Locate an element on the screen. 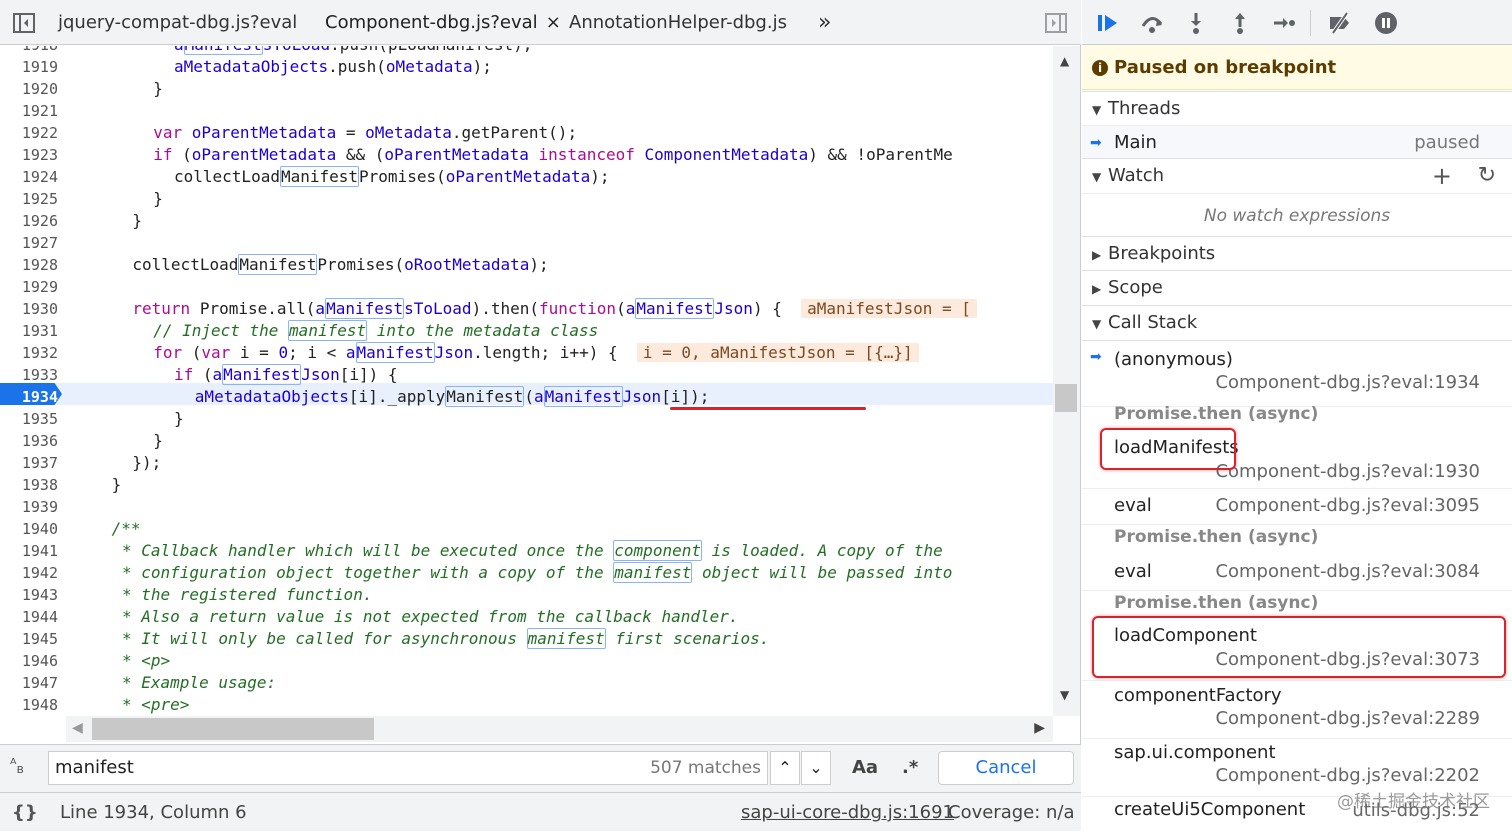 Image resolution: width=1512 pixels, height=832 pixels. source-link: sap-ui-core-dbg.js:1691 is located at coordinates (847, 812).